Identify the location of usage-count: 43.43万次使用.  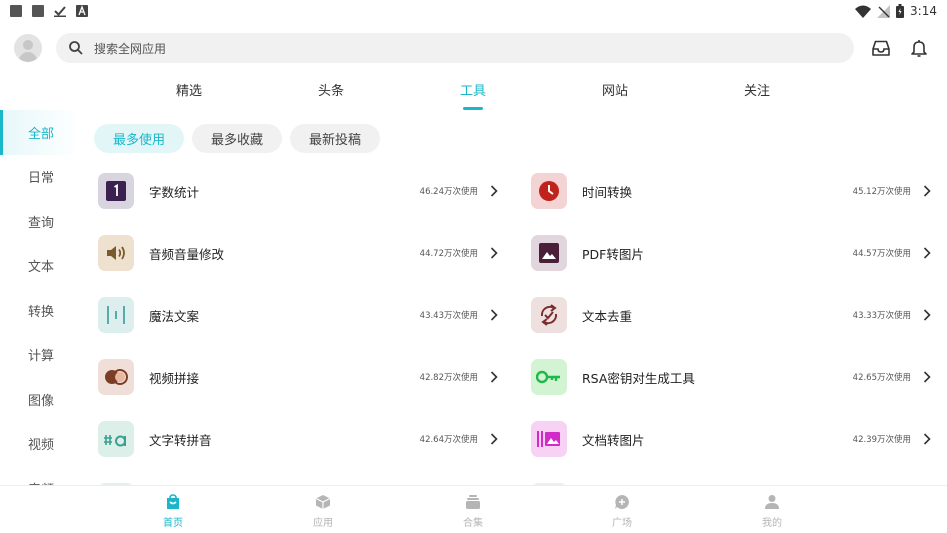
(448, 316).